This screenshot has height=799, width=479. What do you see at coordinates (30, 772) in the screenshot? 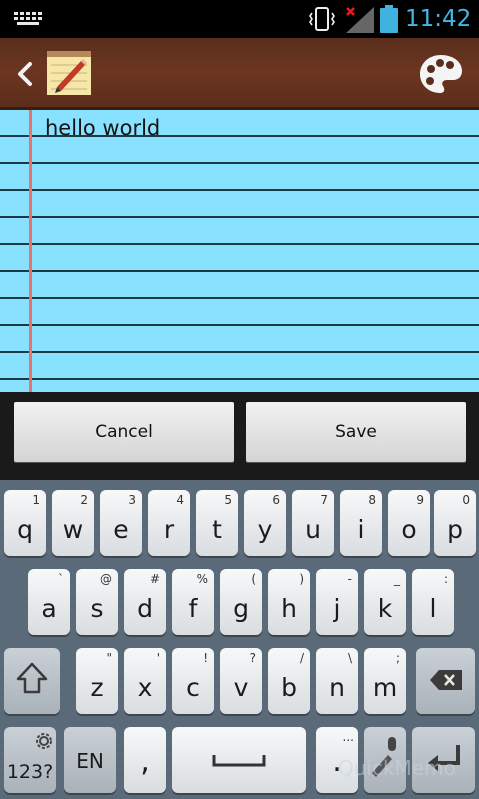
I see `symbols-mode-label: 123?` at bounding box center [30, 772].